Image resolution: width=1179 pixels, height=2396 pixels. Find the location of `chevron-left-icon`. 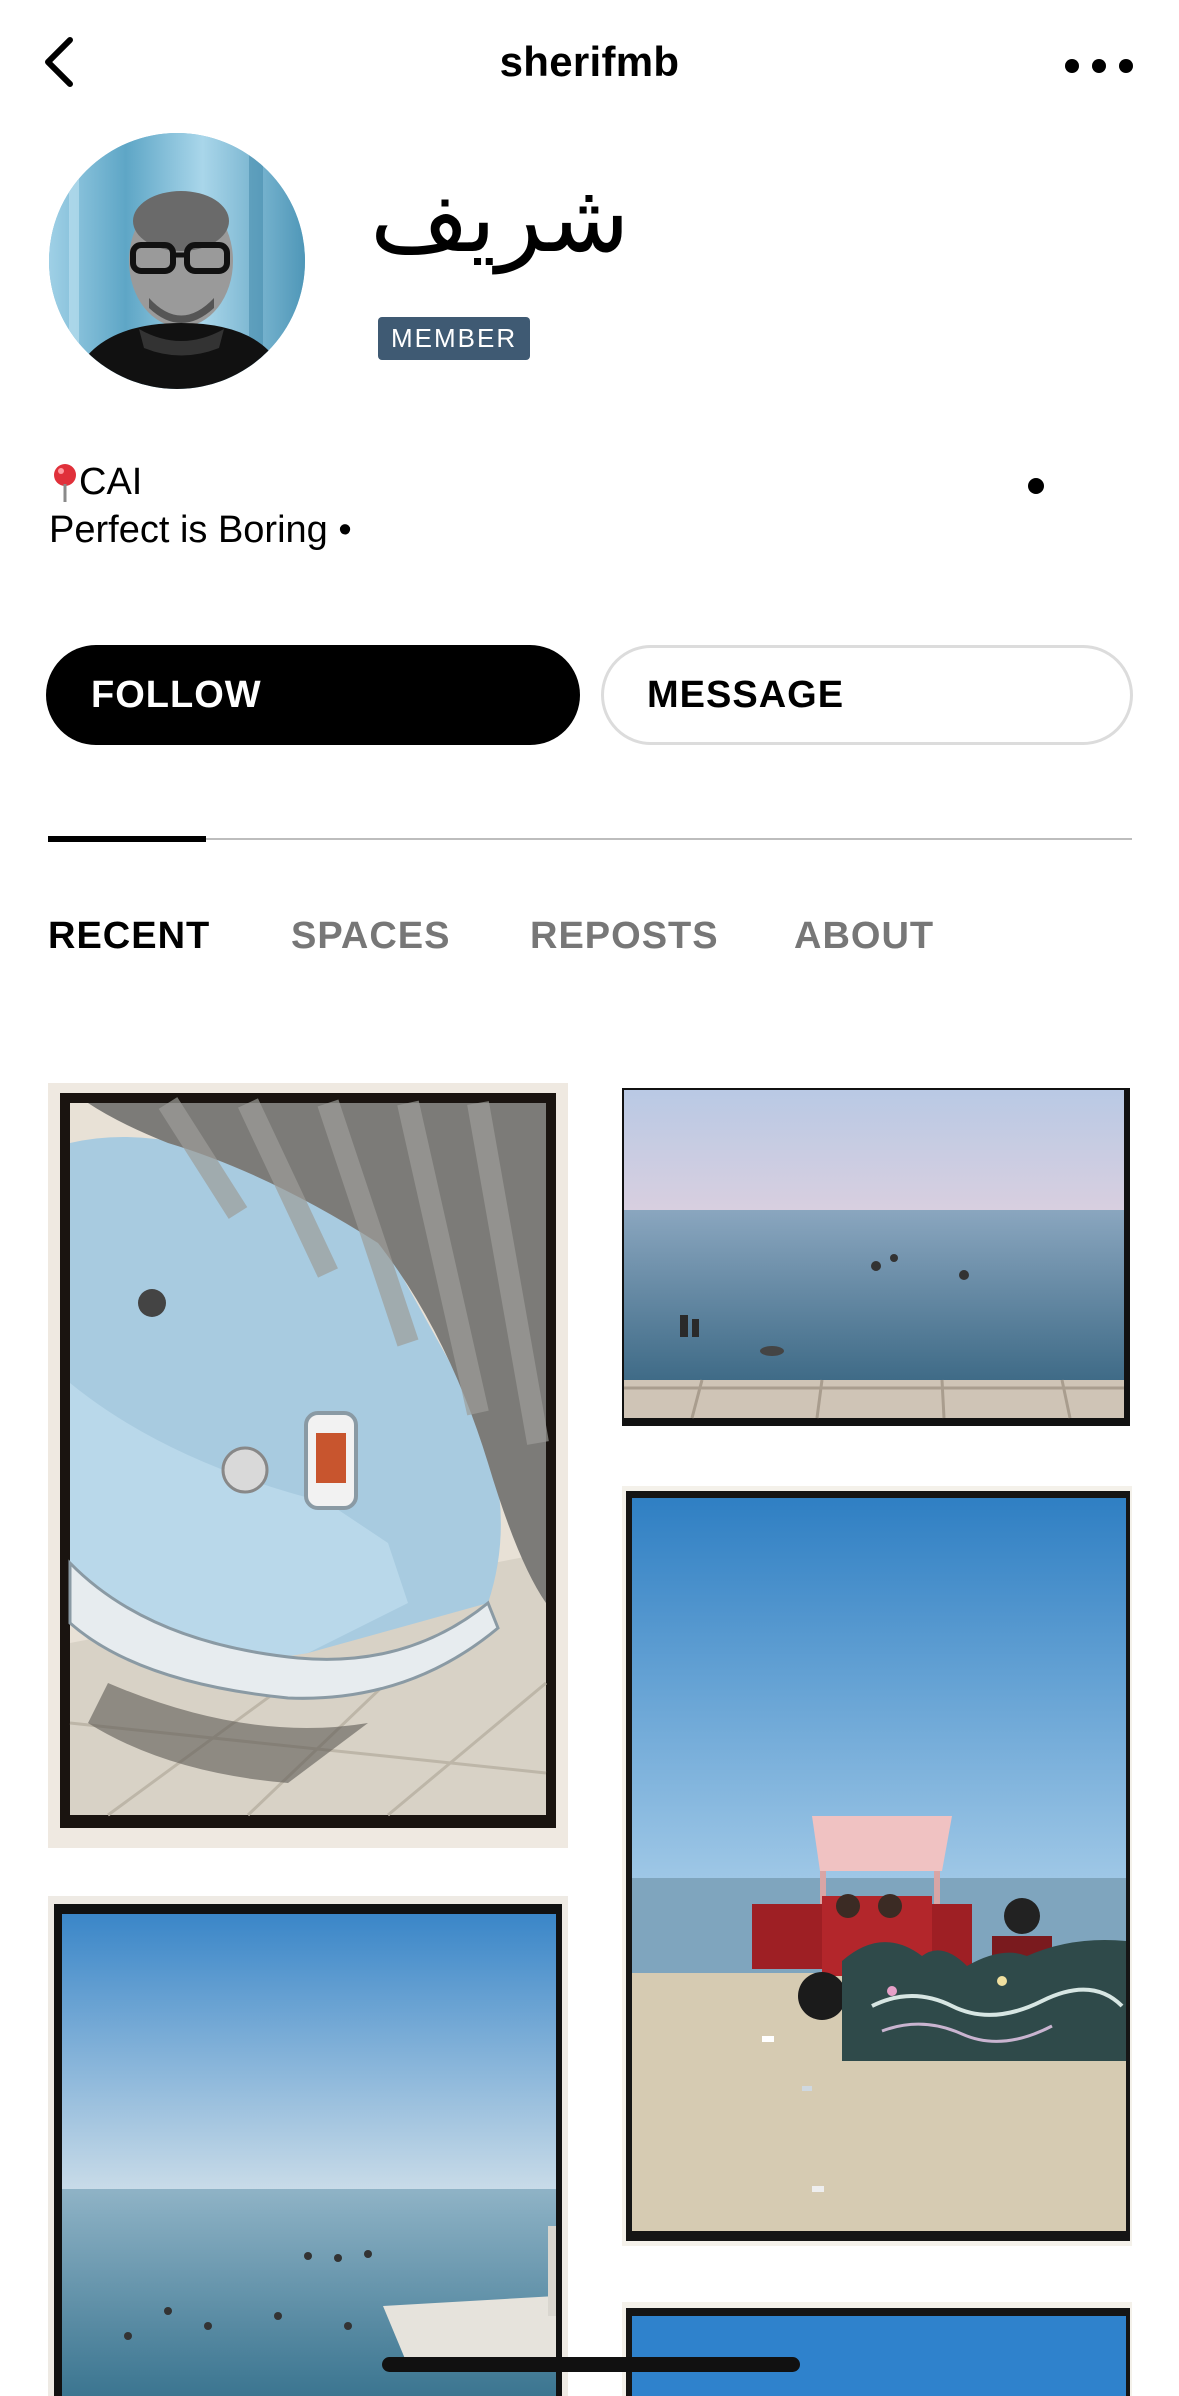

chevron-left-icon is located at coordinates (59, 62).